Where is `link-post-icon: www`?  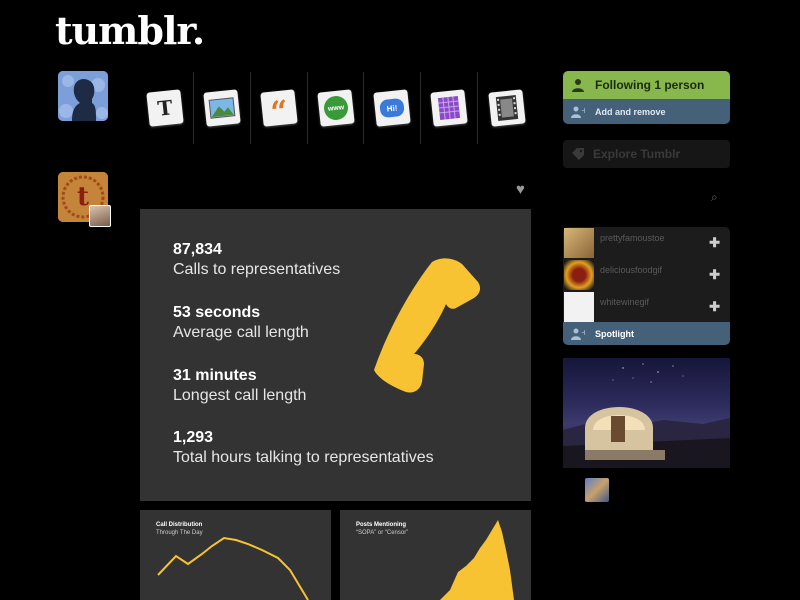
link-post-icon: www is located at coordinates (335, 108).